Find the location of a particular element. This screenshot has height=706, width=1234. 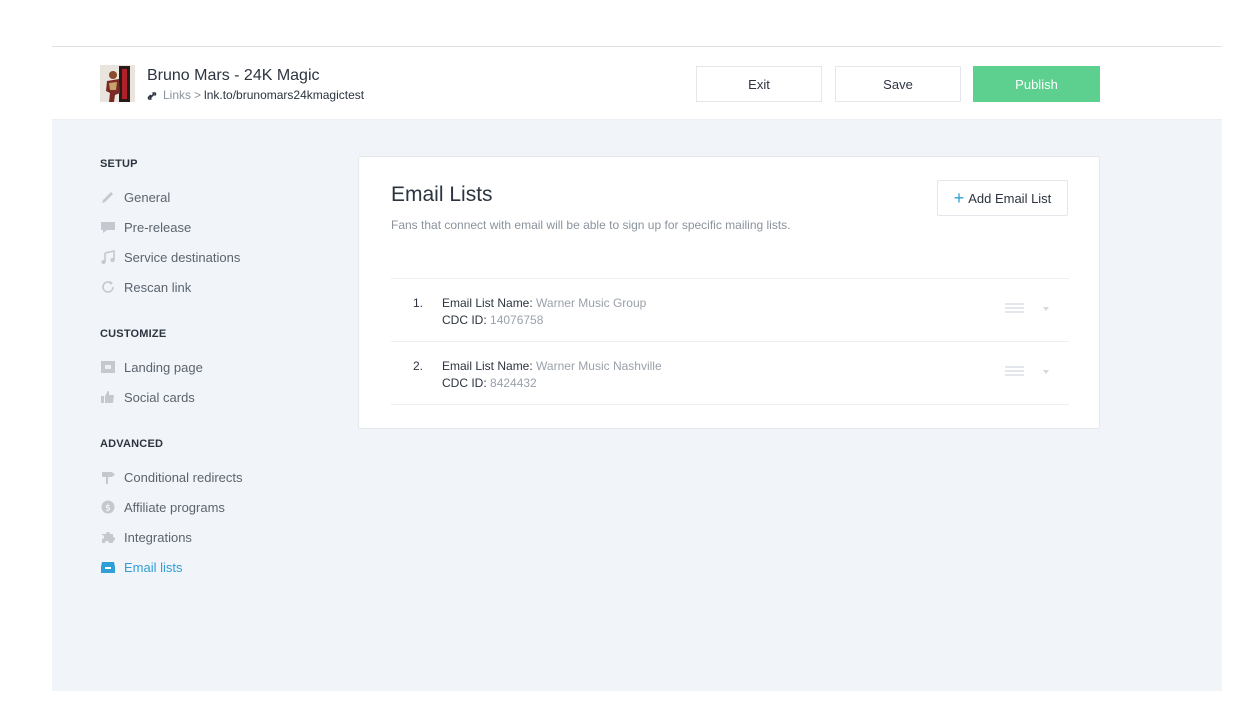

name-value: Warner Music Nashville is located at coordinates (599, 366).